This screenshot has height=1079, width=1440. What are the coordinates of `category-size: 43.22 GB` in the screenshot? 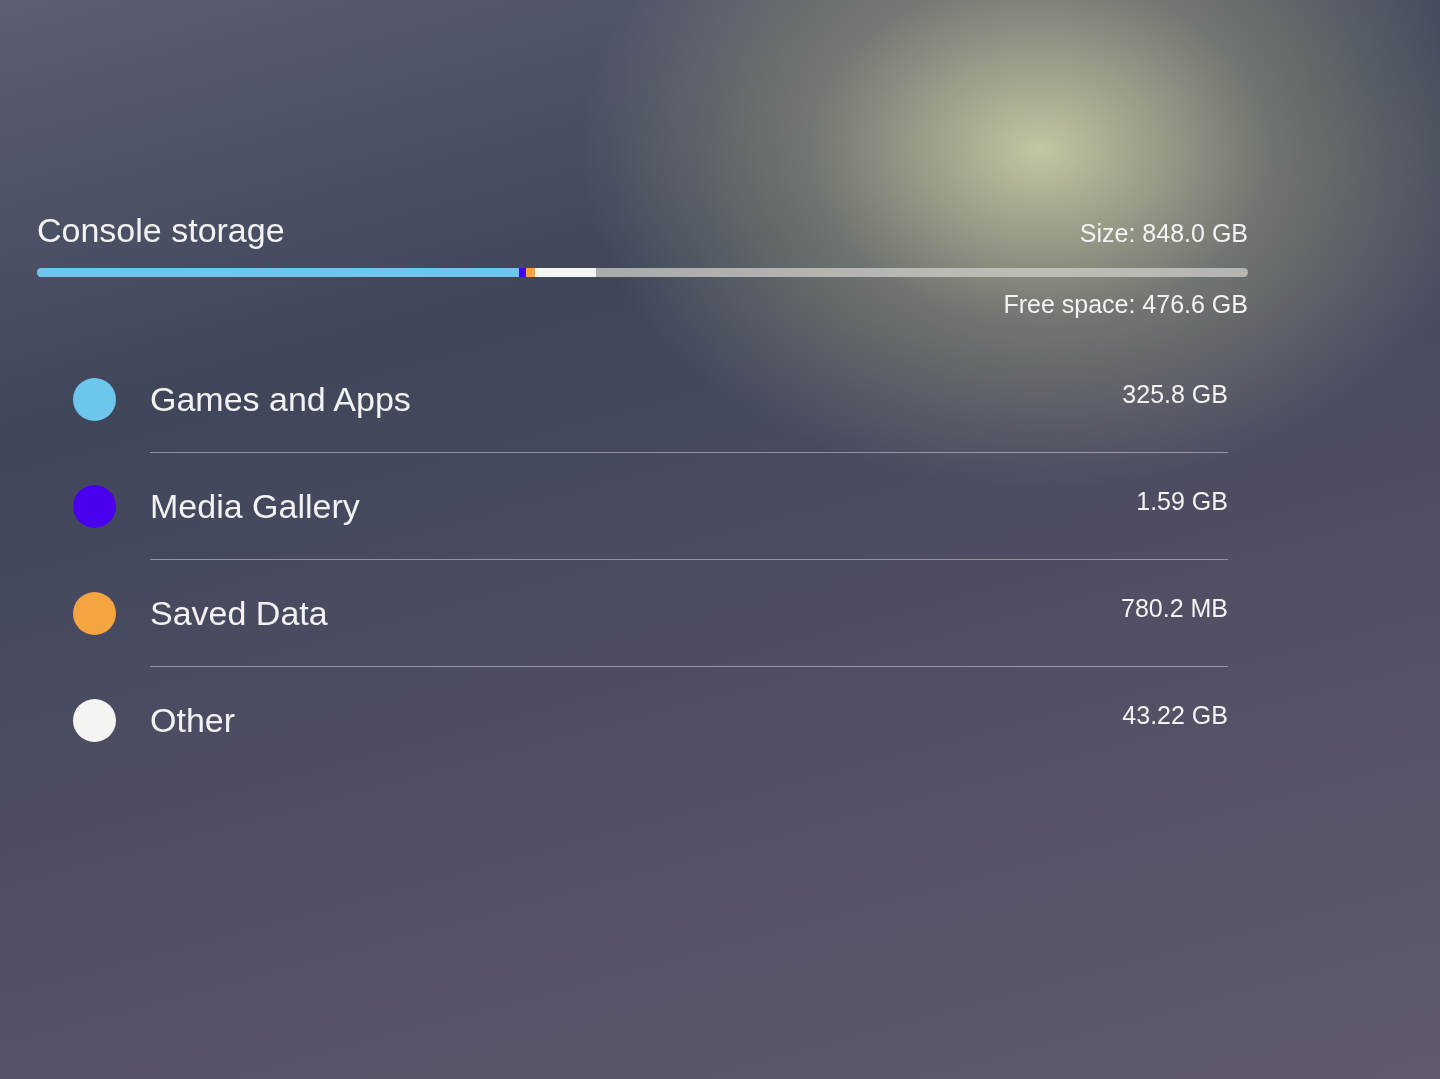 It's located at (1175, 715).